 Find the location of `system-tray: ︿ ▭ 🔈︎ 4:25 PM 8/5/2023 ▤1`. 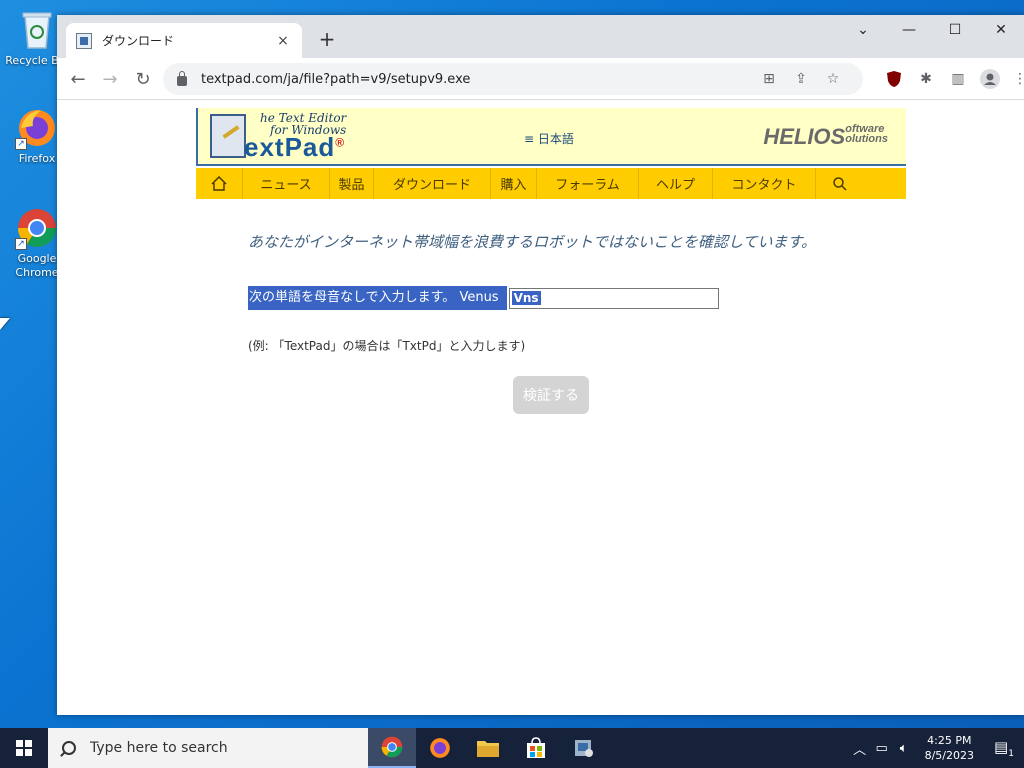

system-tray: ︿ ▭ 🔈︎ 4:25 PM 8/5/2023 ▤1 is located at coordinates (936, 748).